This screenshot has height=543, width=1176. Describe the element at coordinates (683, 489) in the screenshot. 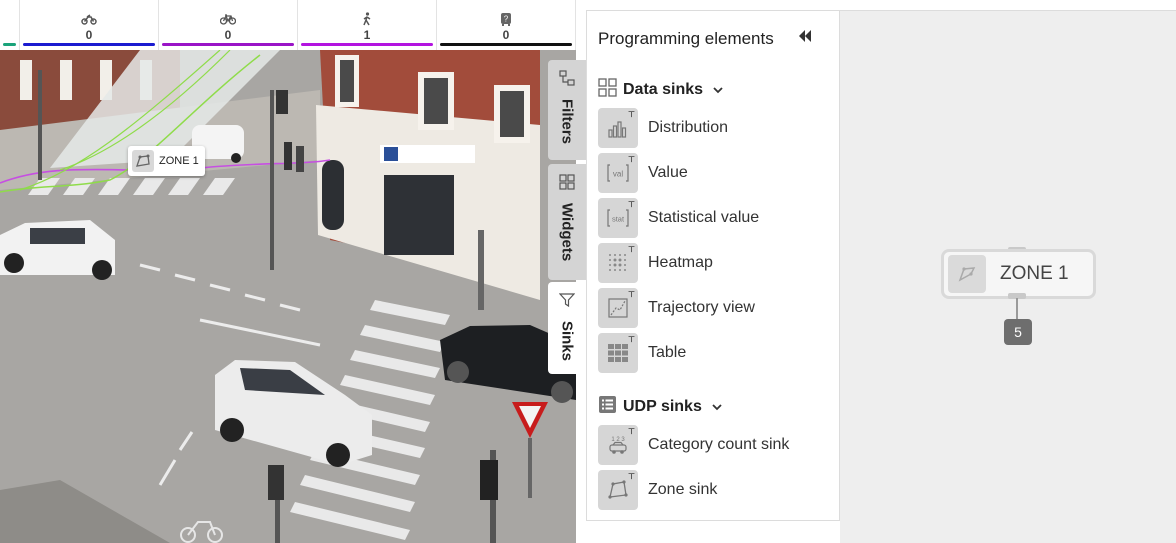

I see `sink-item-label: Zone sink` at that location.